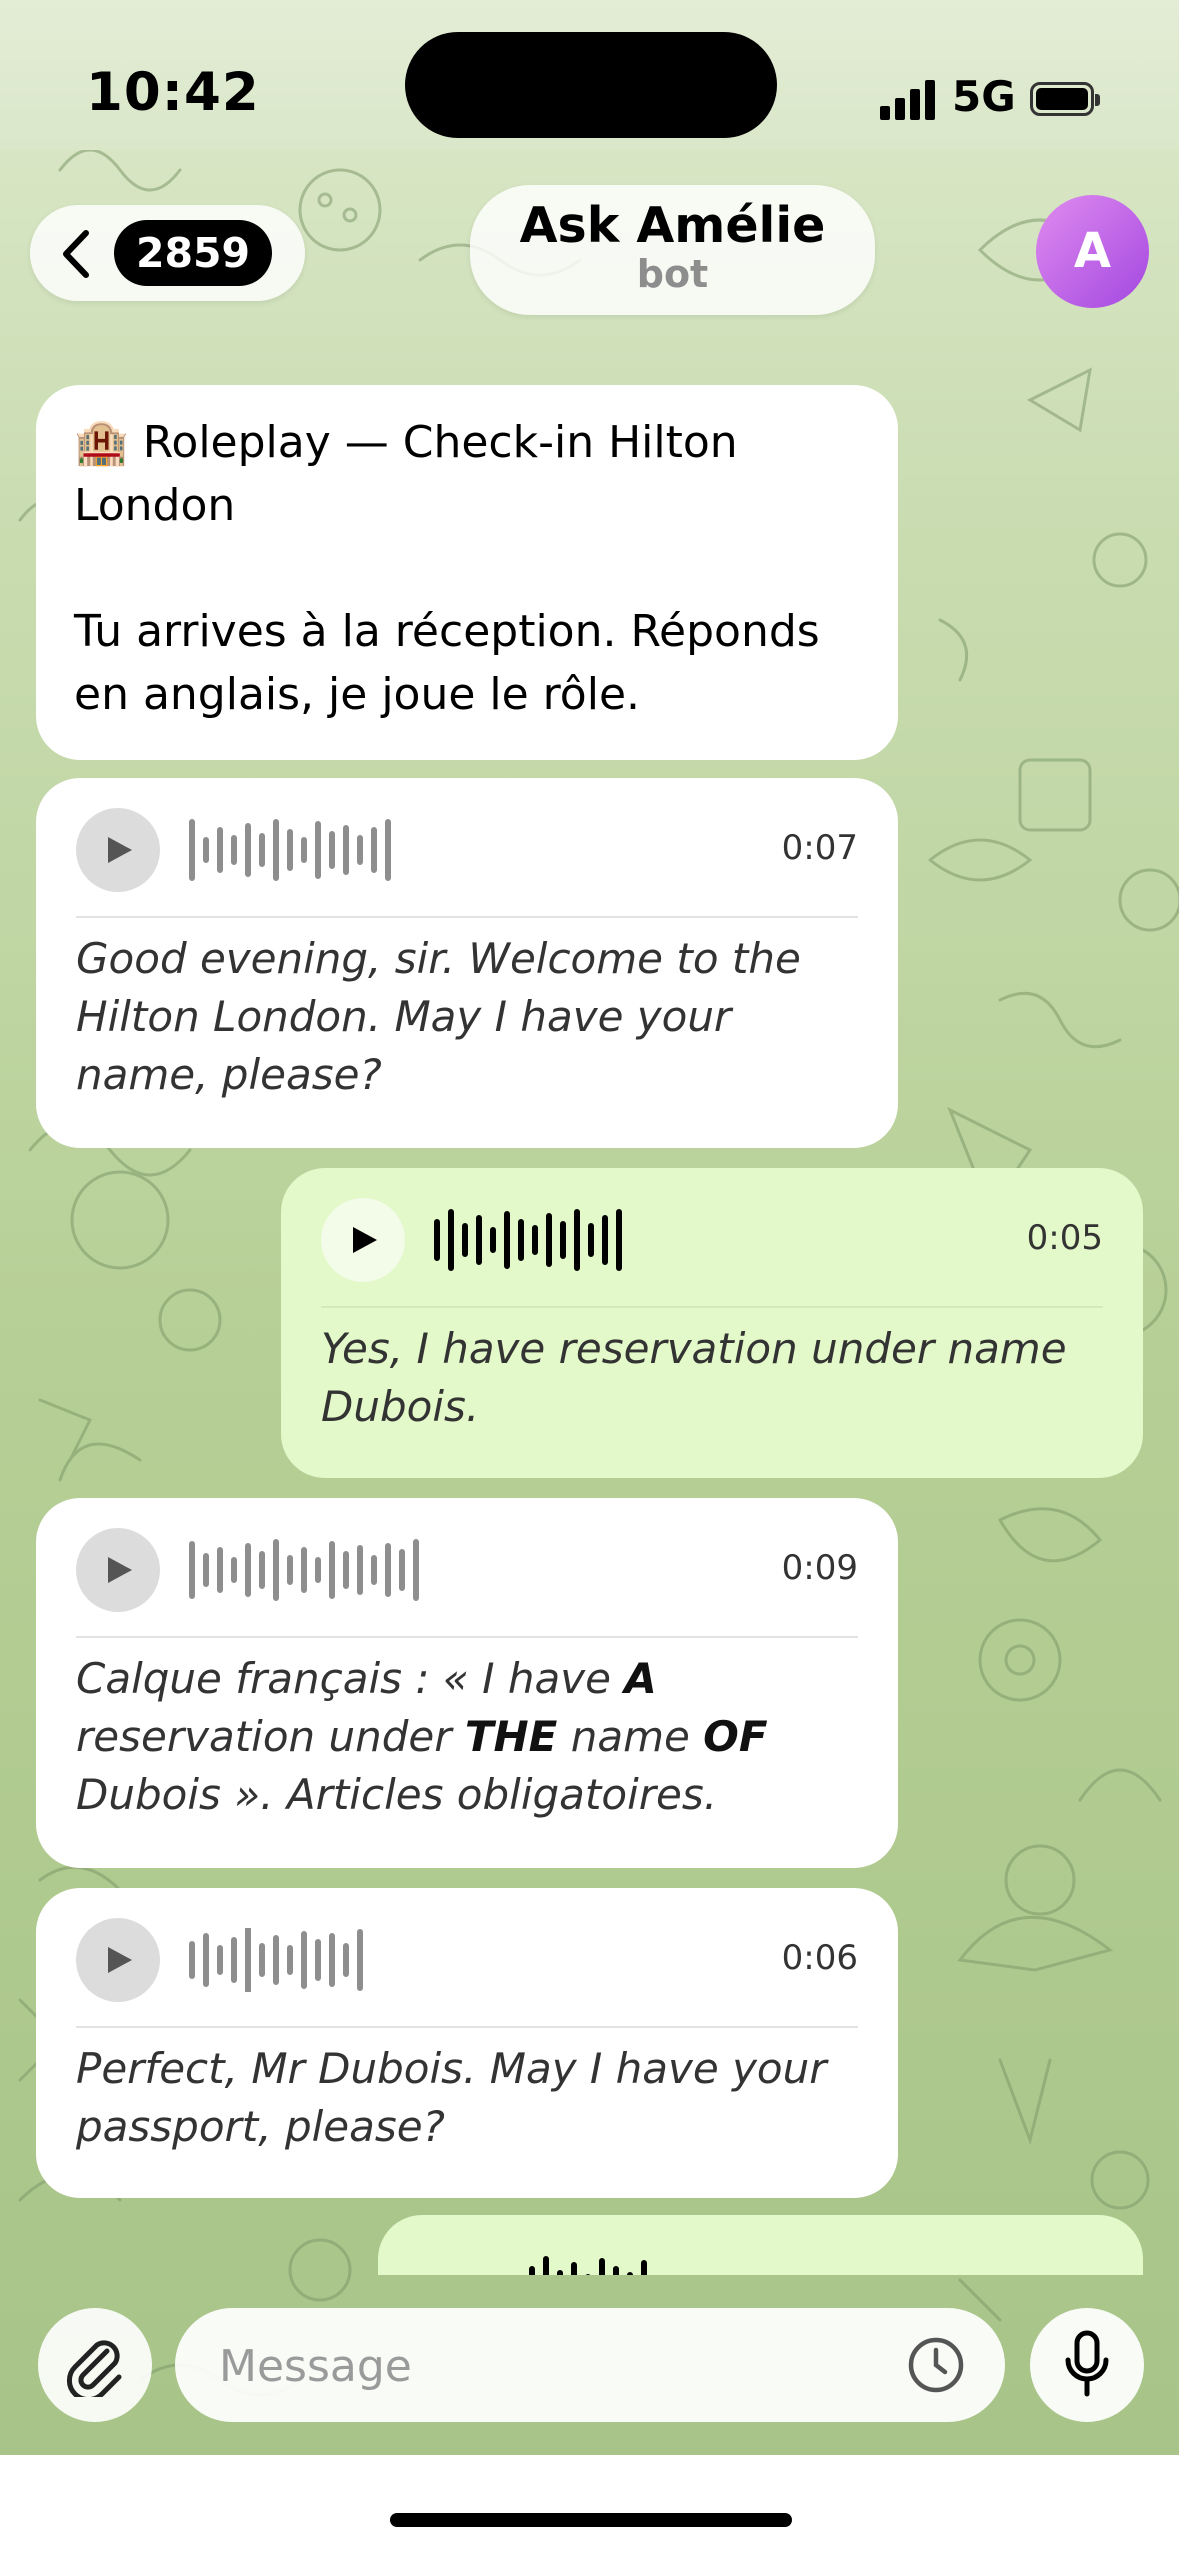 This screenshot has height=2556, width=1179. What do you see at coordinates (1065, 99) in the screenshot?
I see `battery-icon` at bounding box center [1065, 99].